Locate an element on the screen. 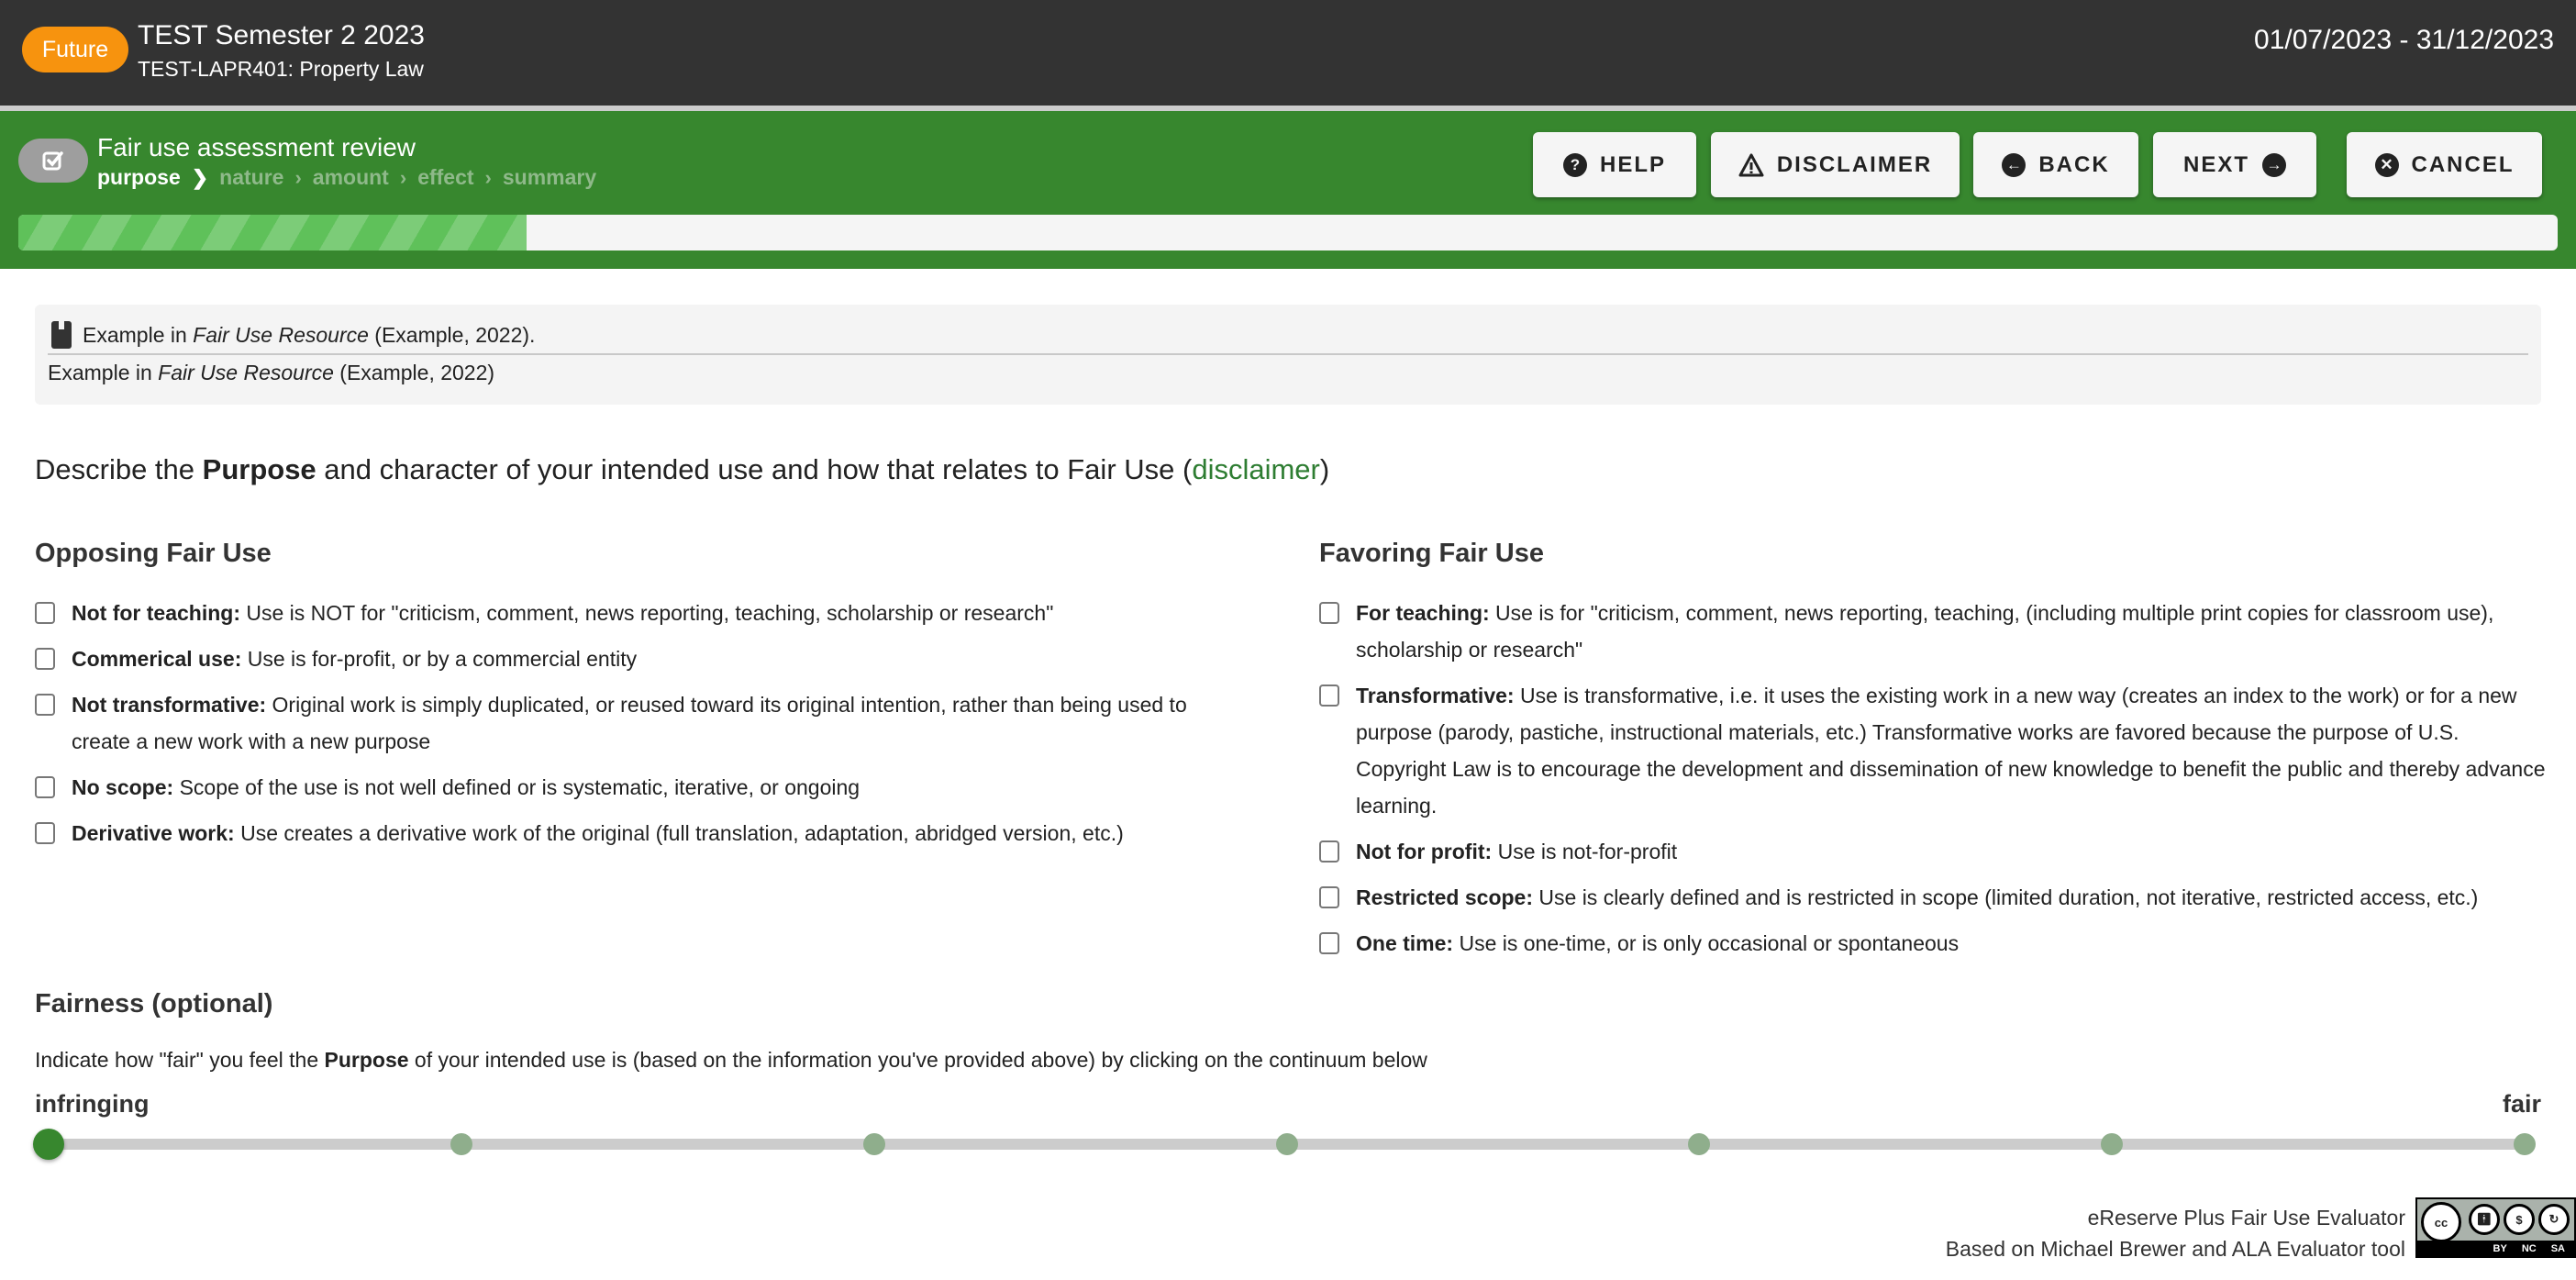 The height and width of the screenshot is (1280, 2576). progress-bar is located at coordinates (1288, 232).